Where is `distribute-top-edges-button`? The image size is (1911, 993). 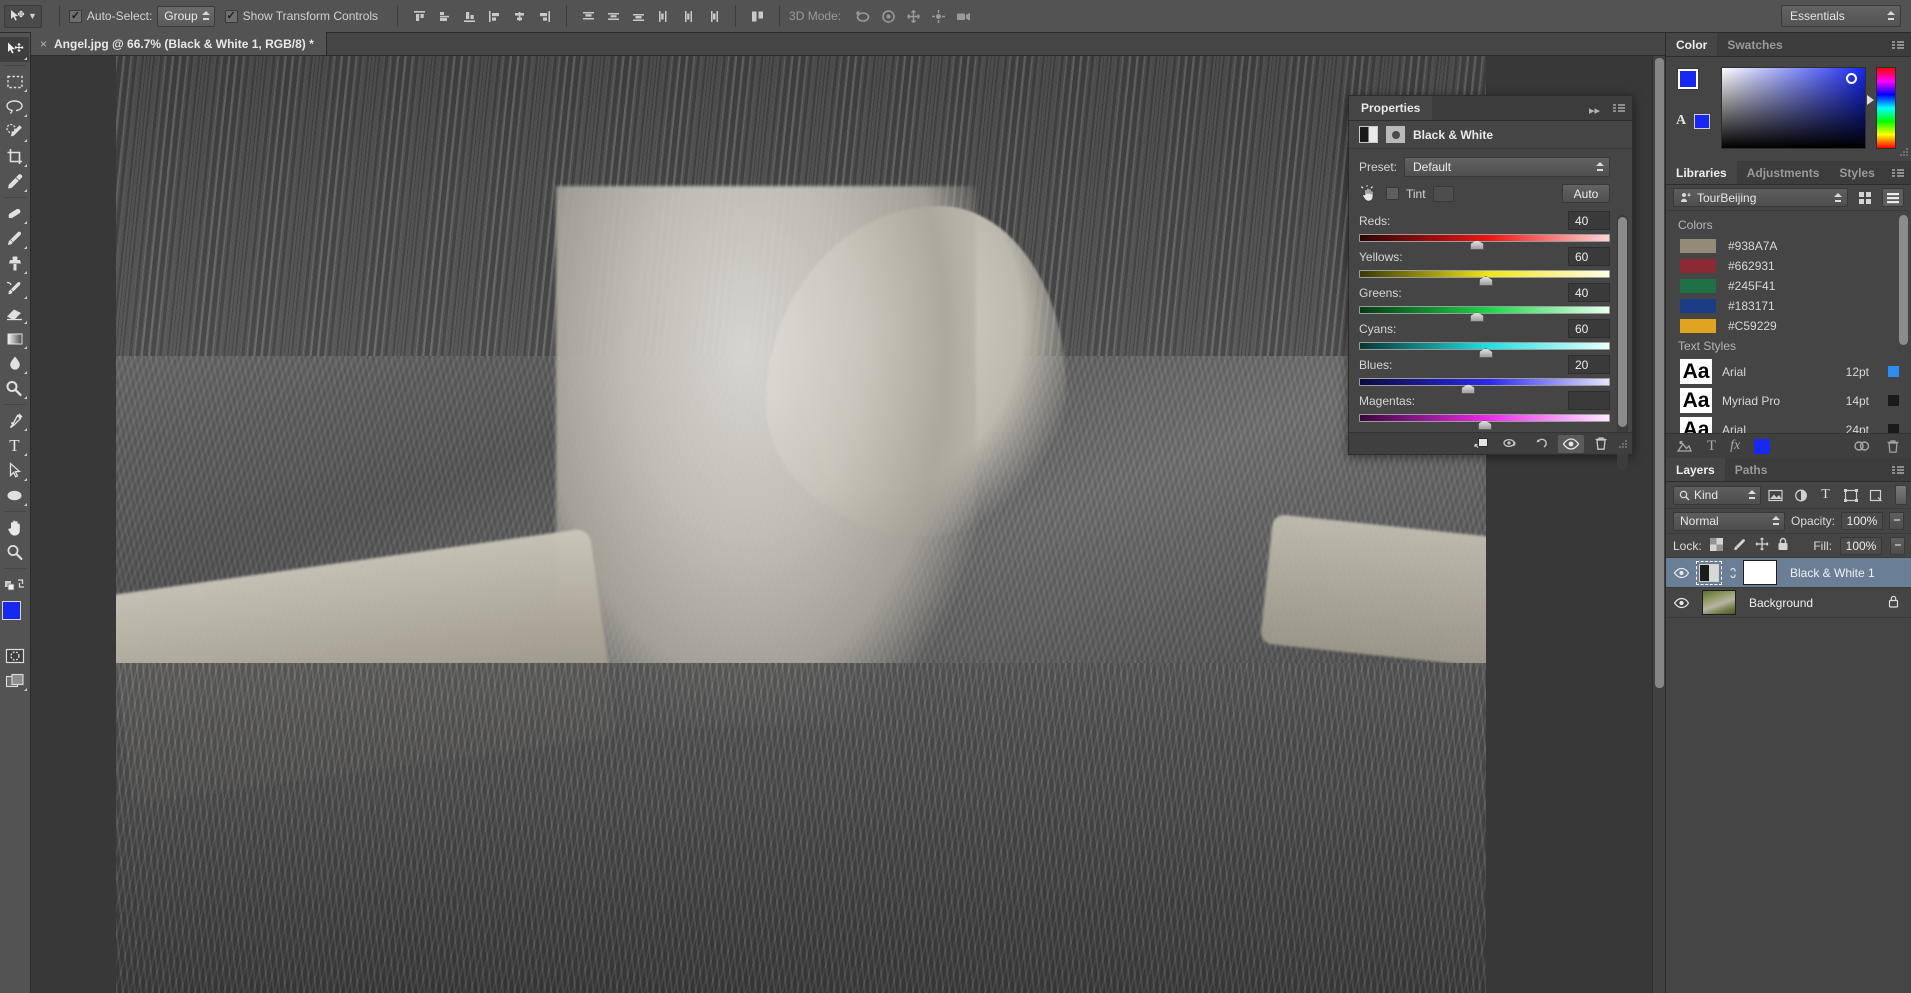 distribute-top-edges-button is located at coordinates (588, 16).